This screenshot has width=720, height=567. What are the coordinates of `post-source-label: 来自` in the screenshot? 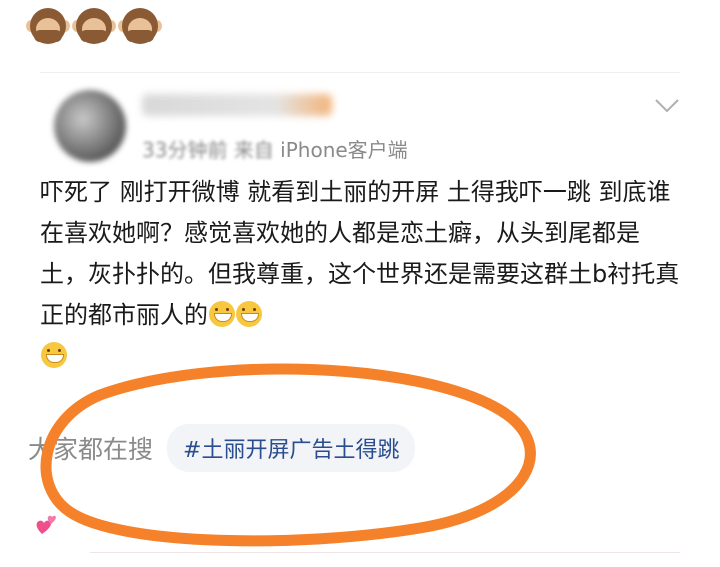 It's located at (253, 150).